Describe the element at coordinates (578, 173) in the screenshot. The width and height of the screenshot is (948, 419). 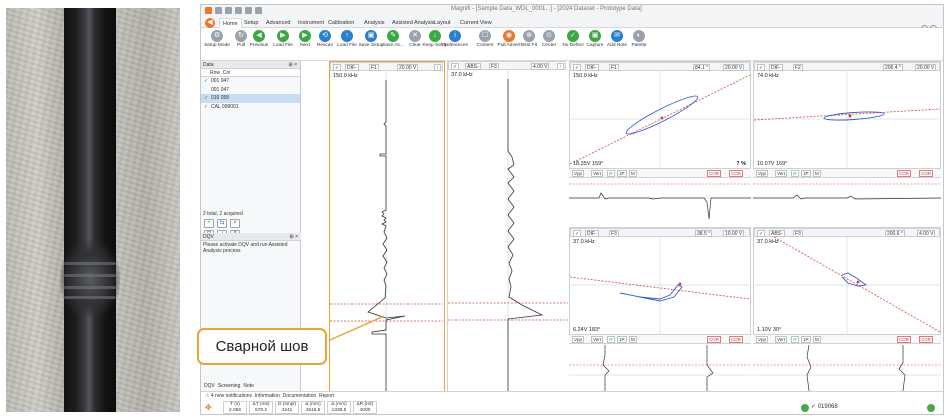
I see `liss-1-vpp-button: Vpp` at that location.